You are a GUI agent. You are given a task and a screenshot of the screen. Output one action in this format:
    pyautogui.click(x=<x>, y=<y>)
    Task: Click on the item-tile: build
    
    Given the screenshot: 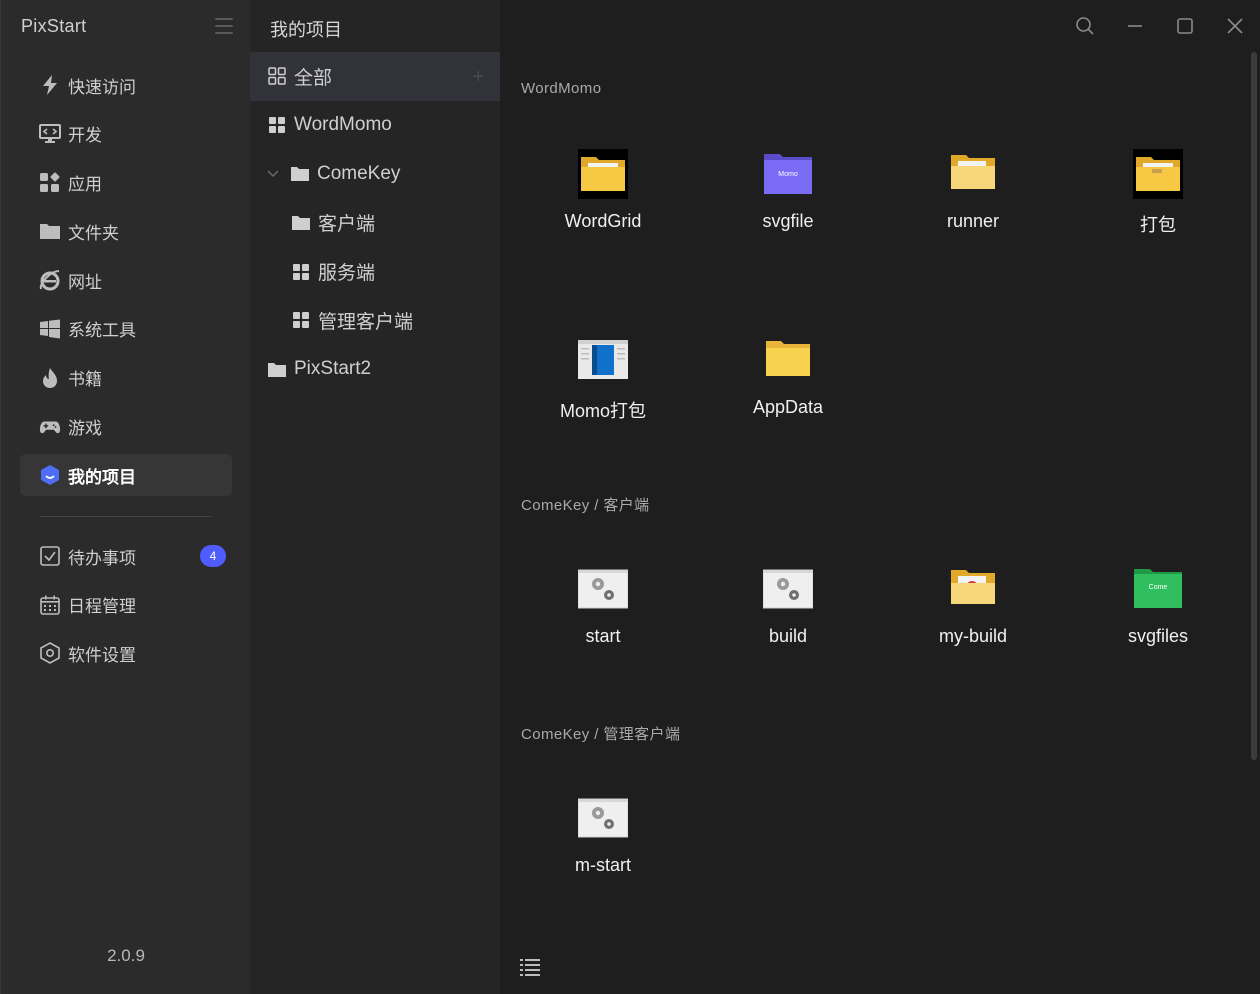 What is the action you would take?
    pyautogui.click(x=788, y=605)
    